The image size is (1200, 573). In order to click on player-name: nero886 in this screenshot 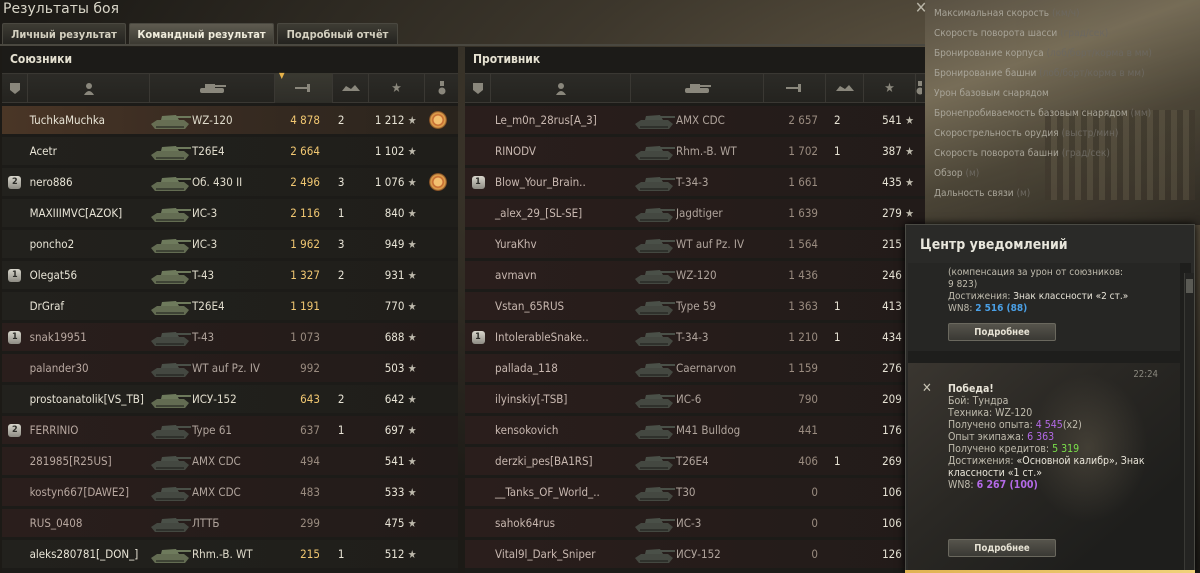, I will do `click(88, 182)`.